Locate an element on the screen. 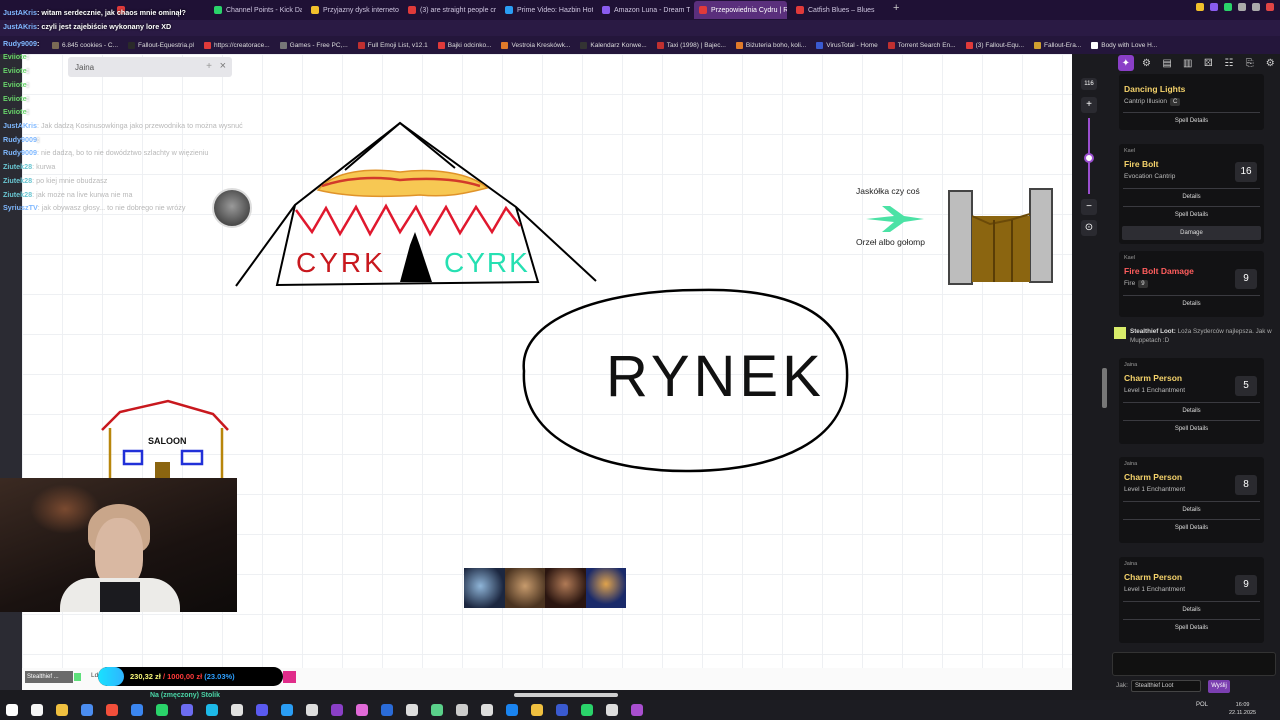  spell-roll-value: 5 is located at coordinates (1246, 386).